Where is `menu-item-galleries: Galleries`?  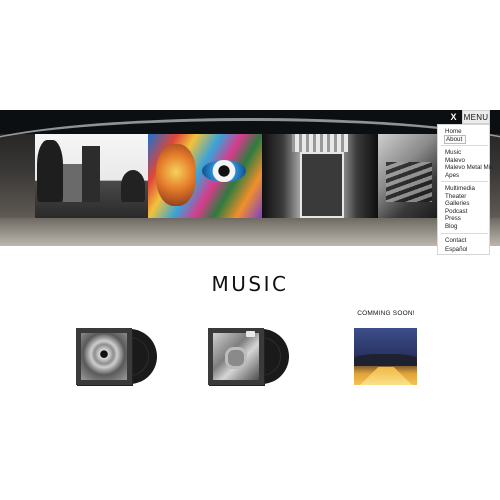
menu-item-galleries: Galleries is located at coordinates (457, 203).